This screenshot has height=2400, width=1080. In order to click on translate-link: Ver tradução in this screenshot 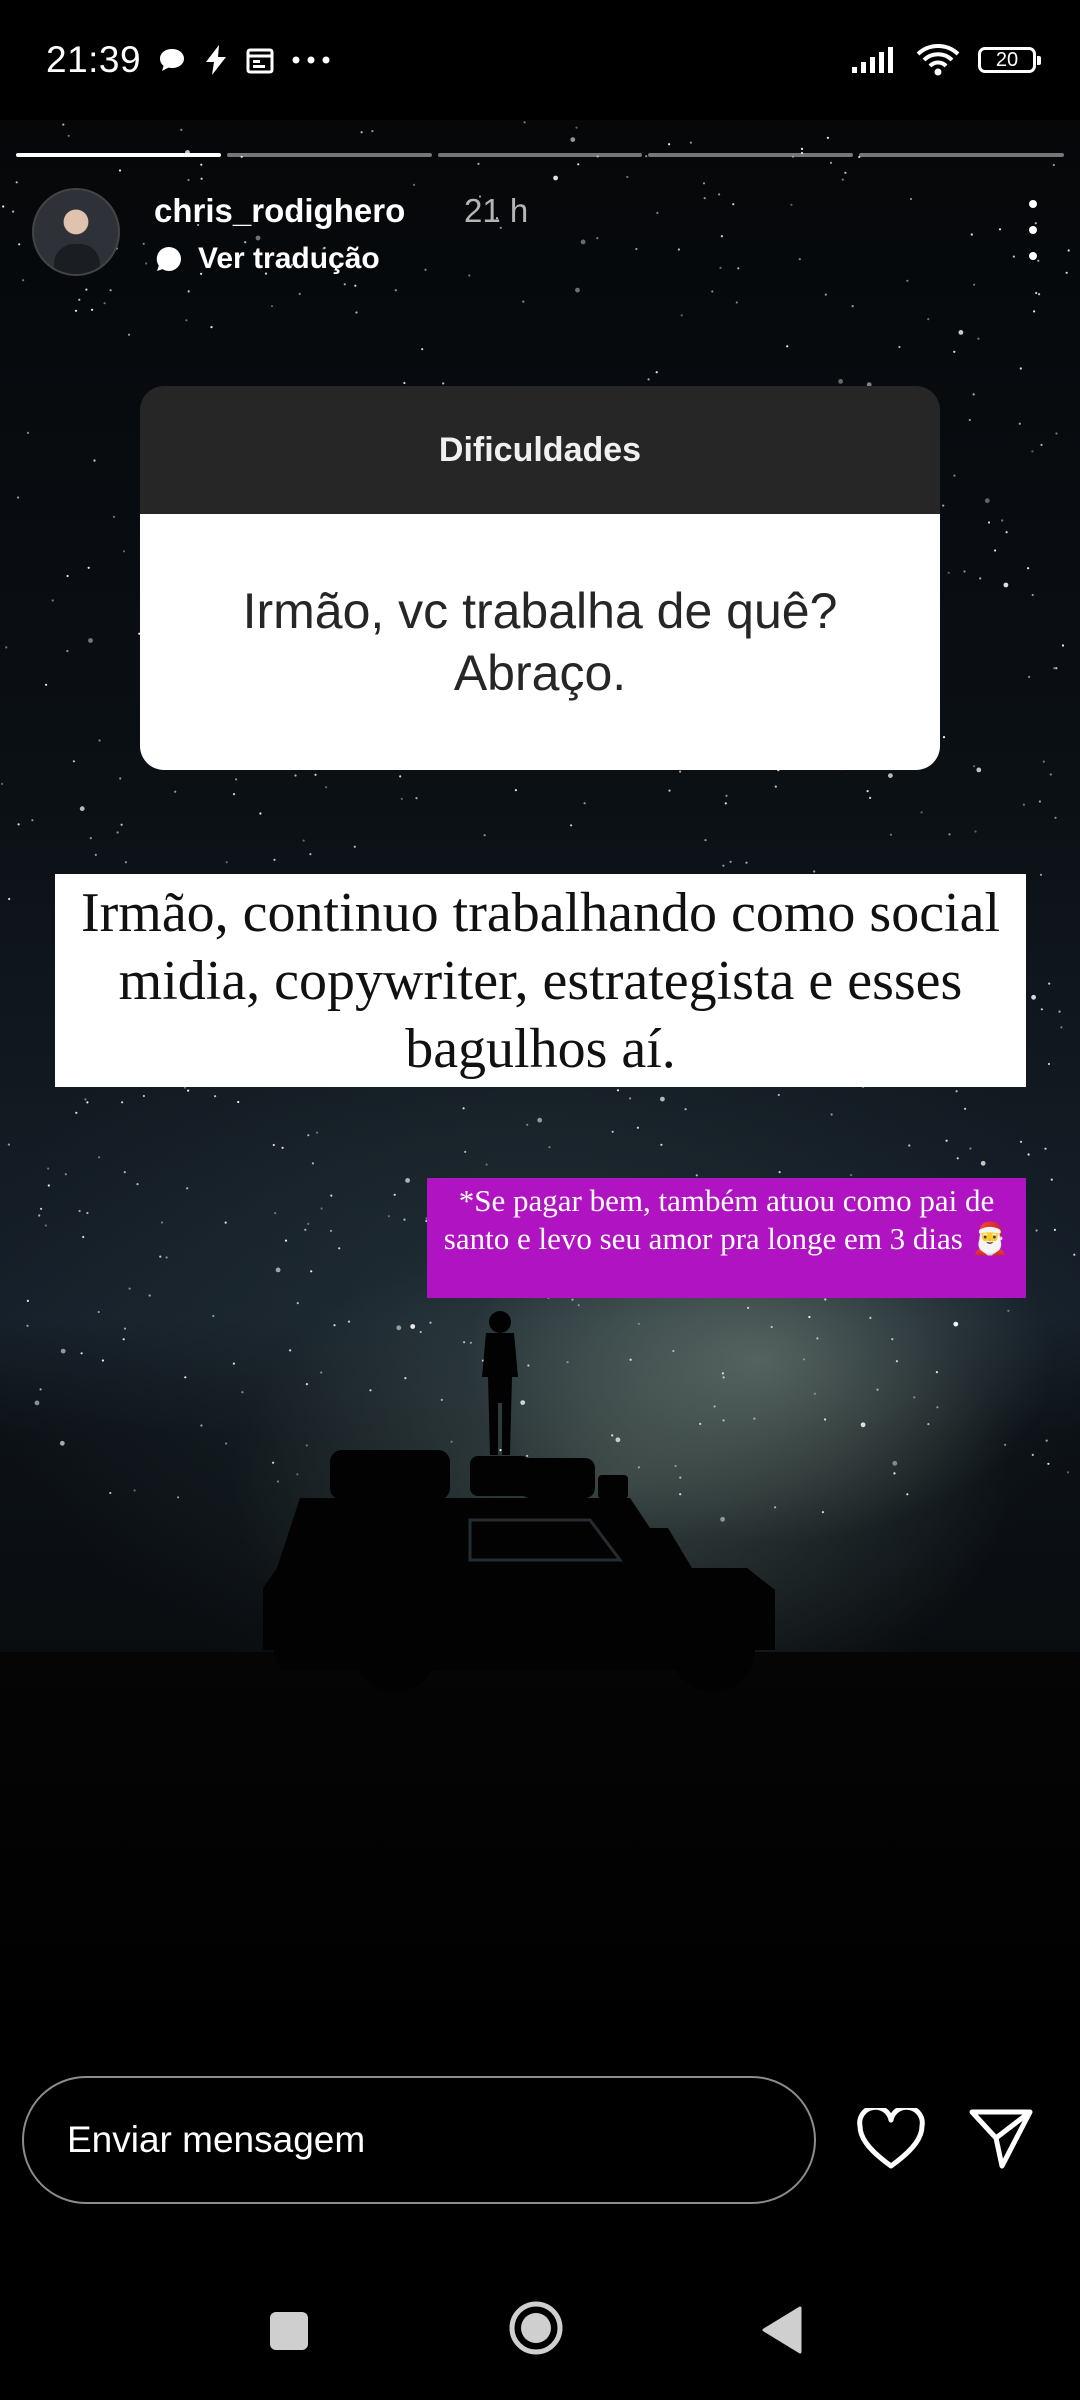, I will do `click(267, 259)`.